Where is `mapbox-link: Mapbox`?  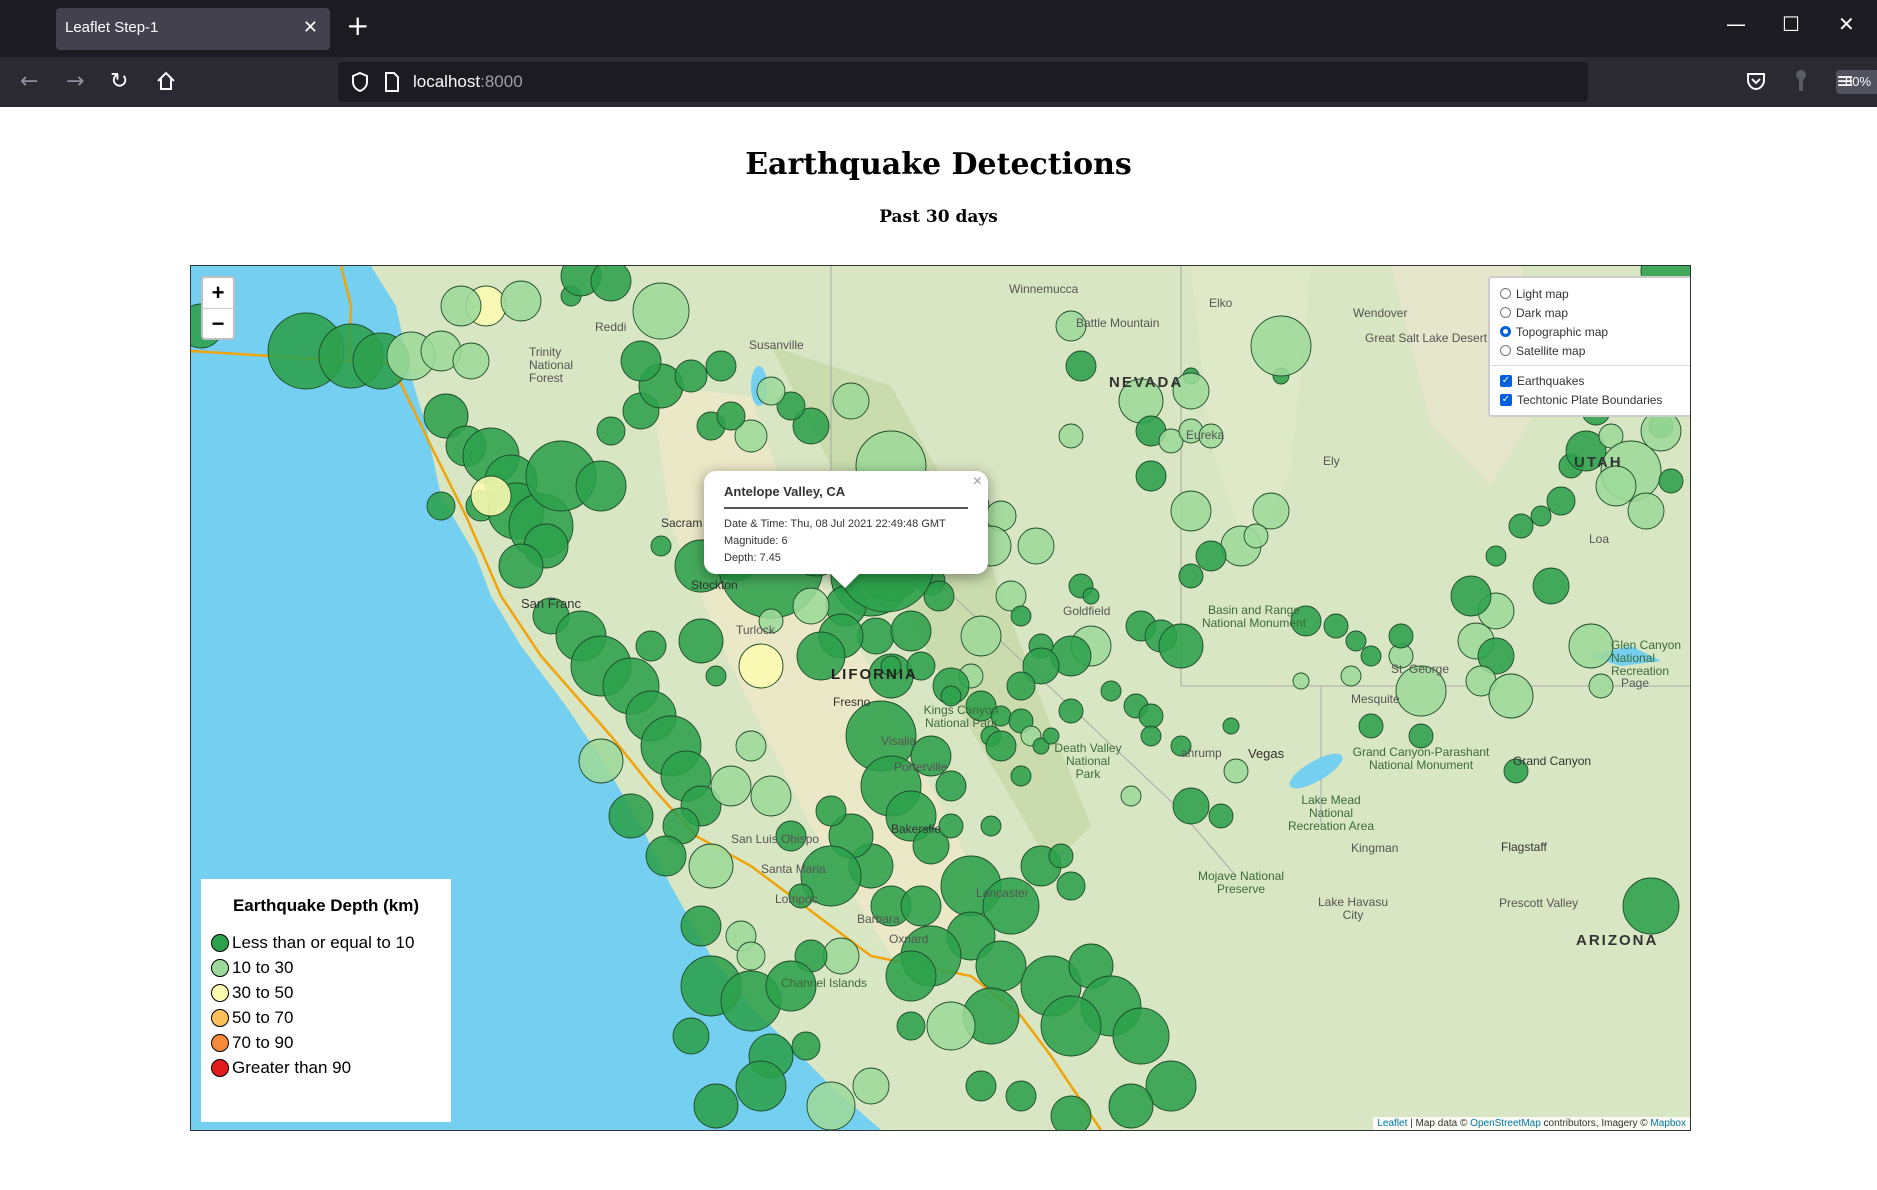
mapbox-link: Mapbox is located at coordinates (1668, 1123).